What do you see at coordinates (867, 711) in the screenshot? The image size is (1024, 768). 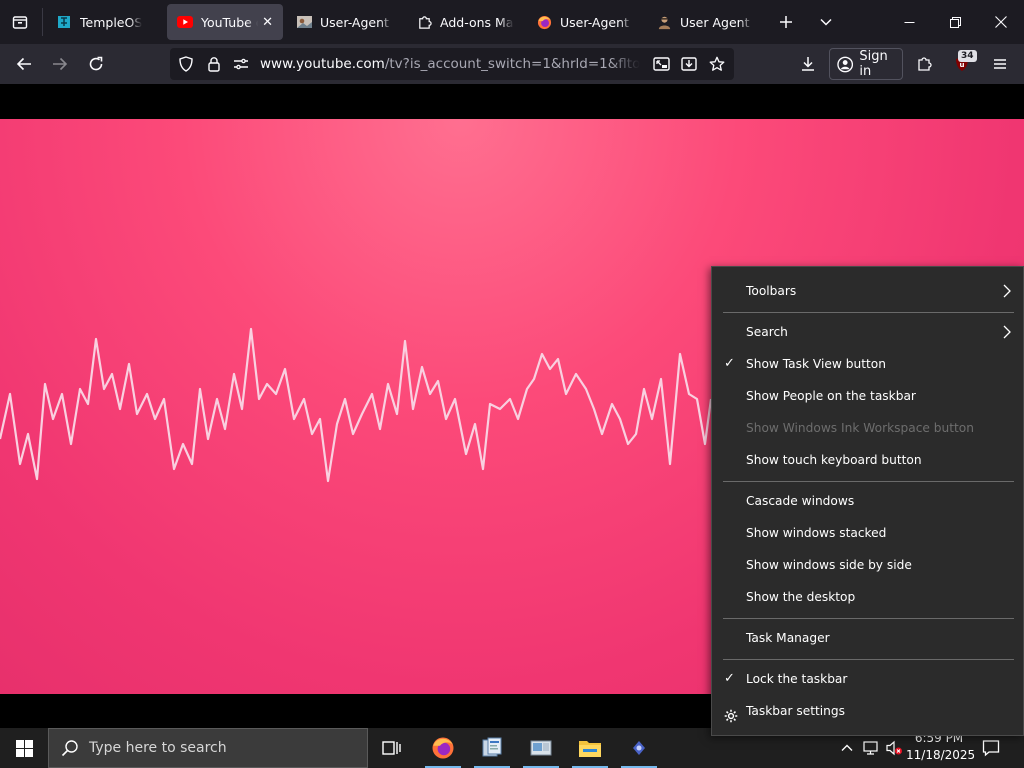 I see `menu-item-taskbar-settings: Taskbar settings` at bounding box center [867, 711].